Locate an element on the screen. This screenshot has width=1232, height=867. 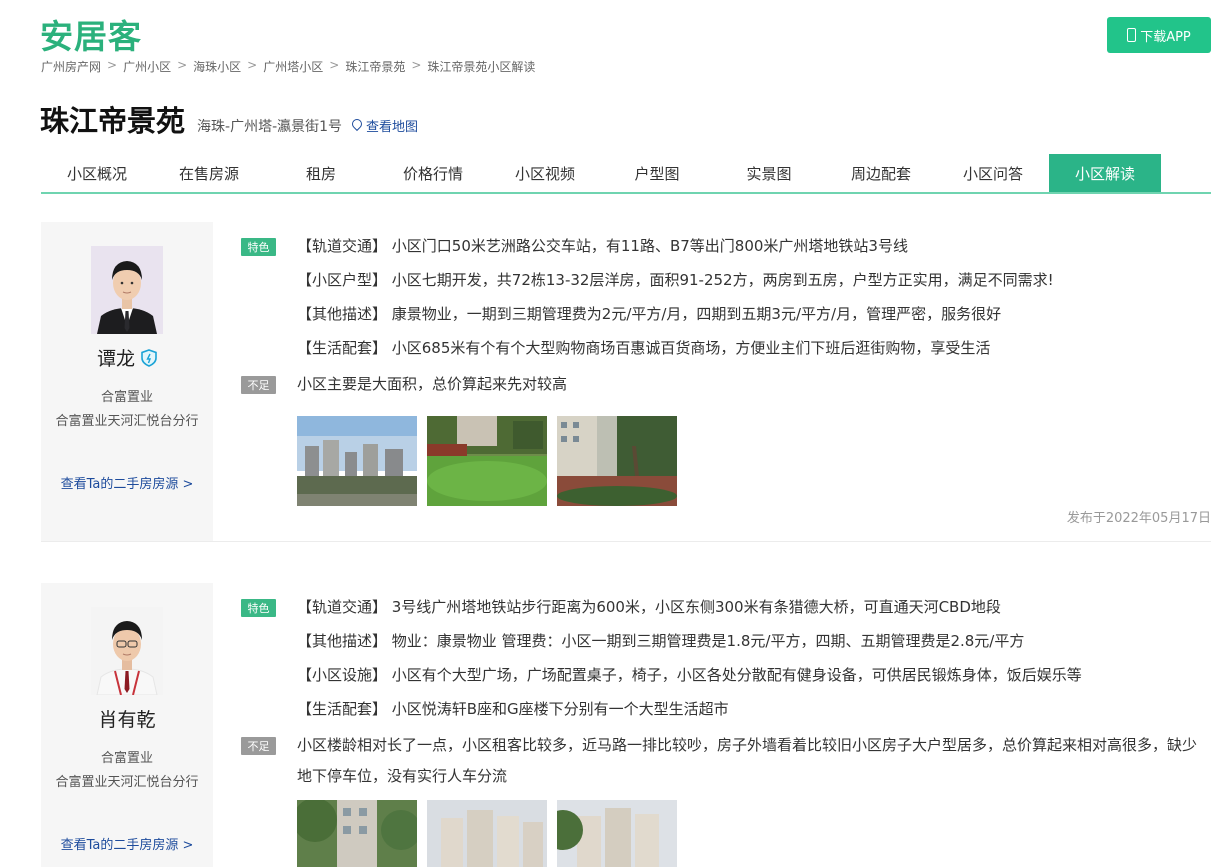
breadcrumb-item: 海珠小区 is located at coordinates (217, 66).